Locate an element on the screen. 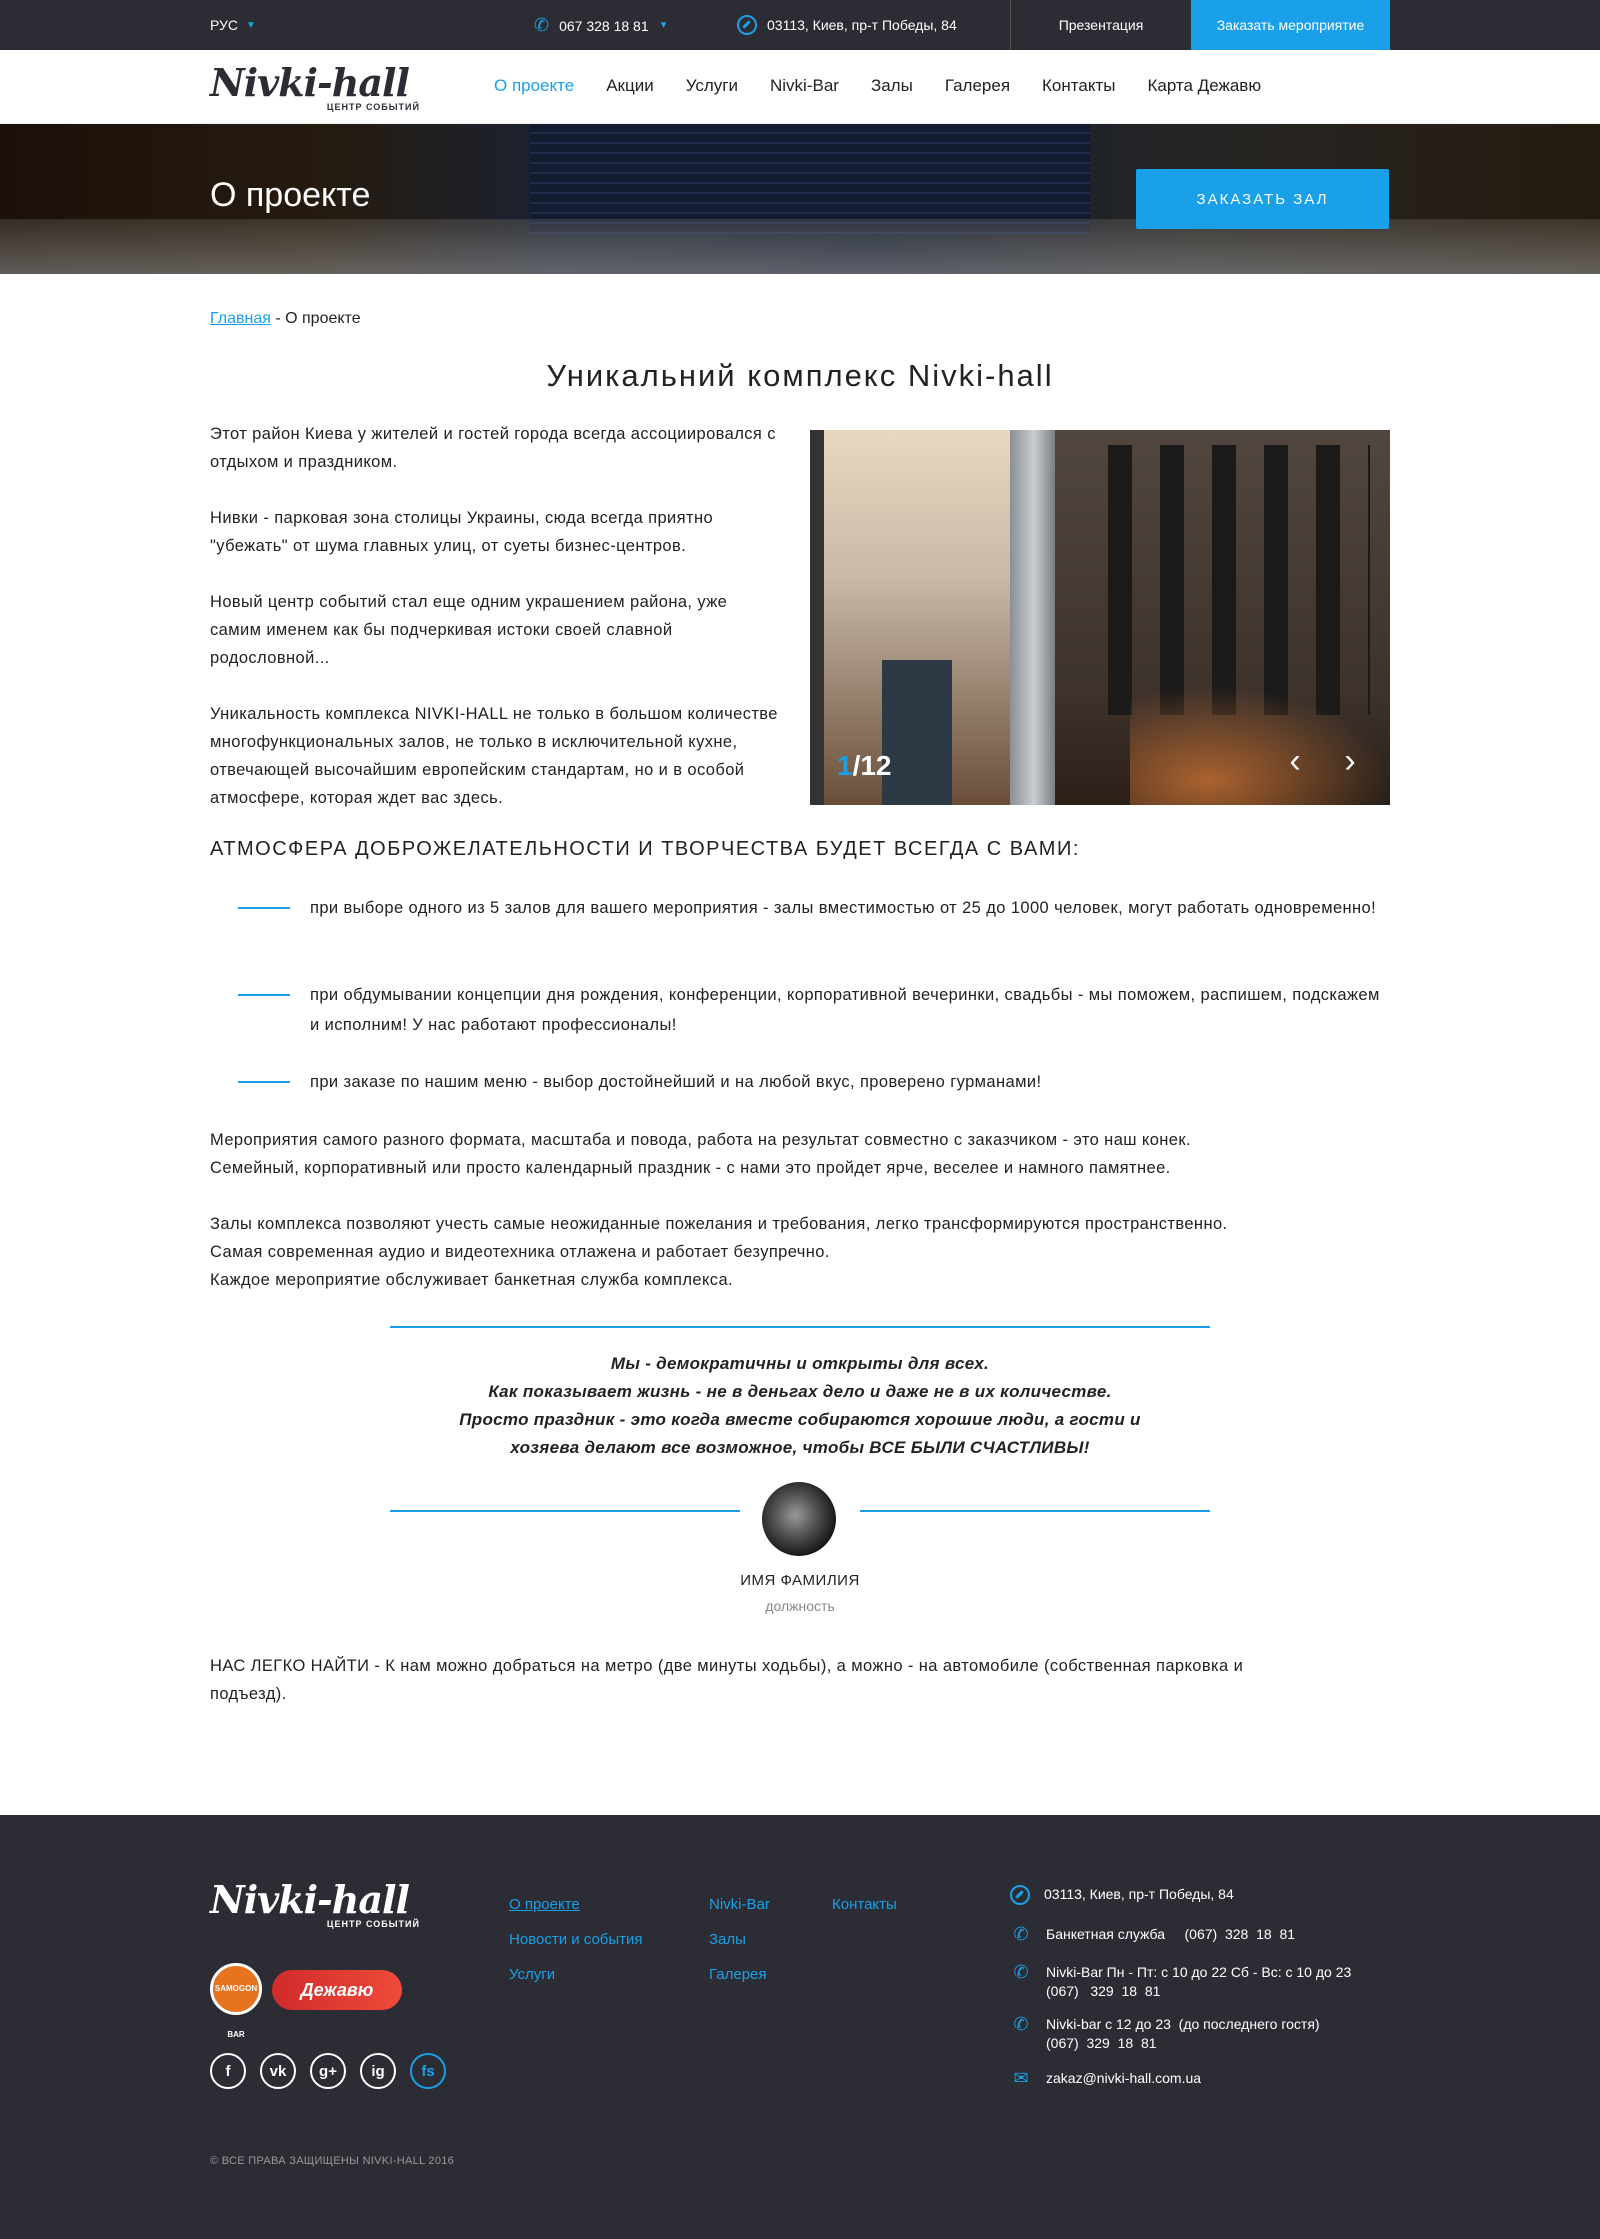 The height and width of the screenshot is (2239, 1600). footer-link-gallery: Галерея is located at coordinates (739, 1974).